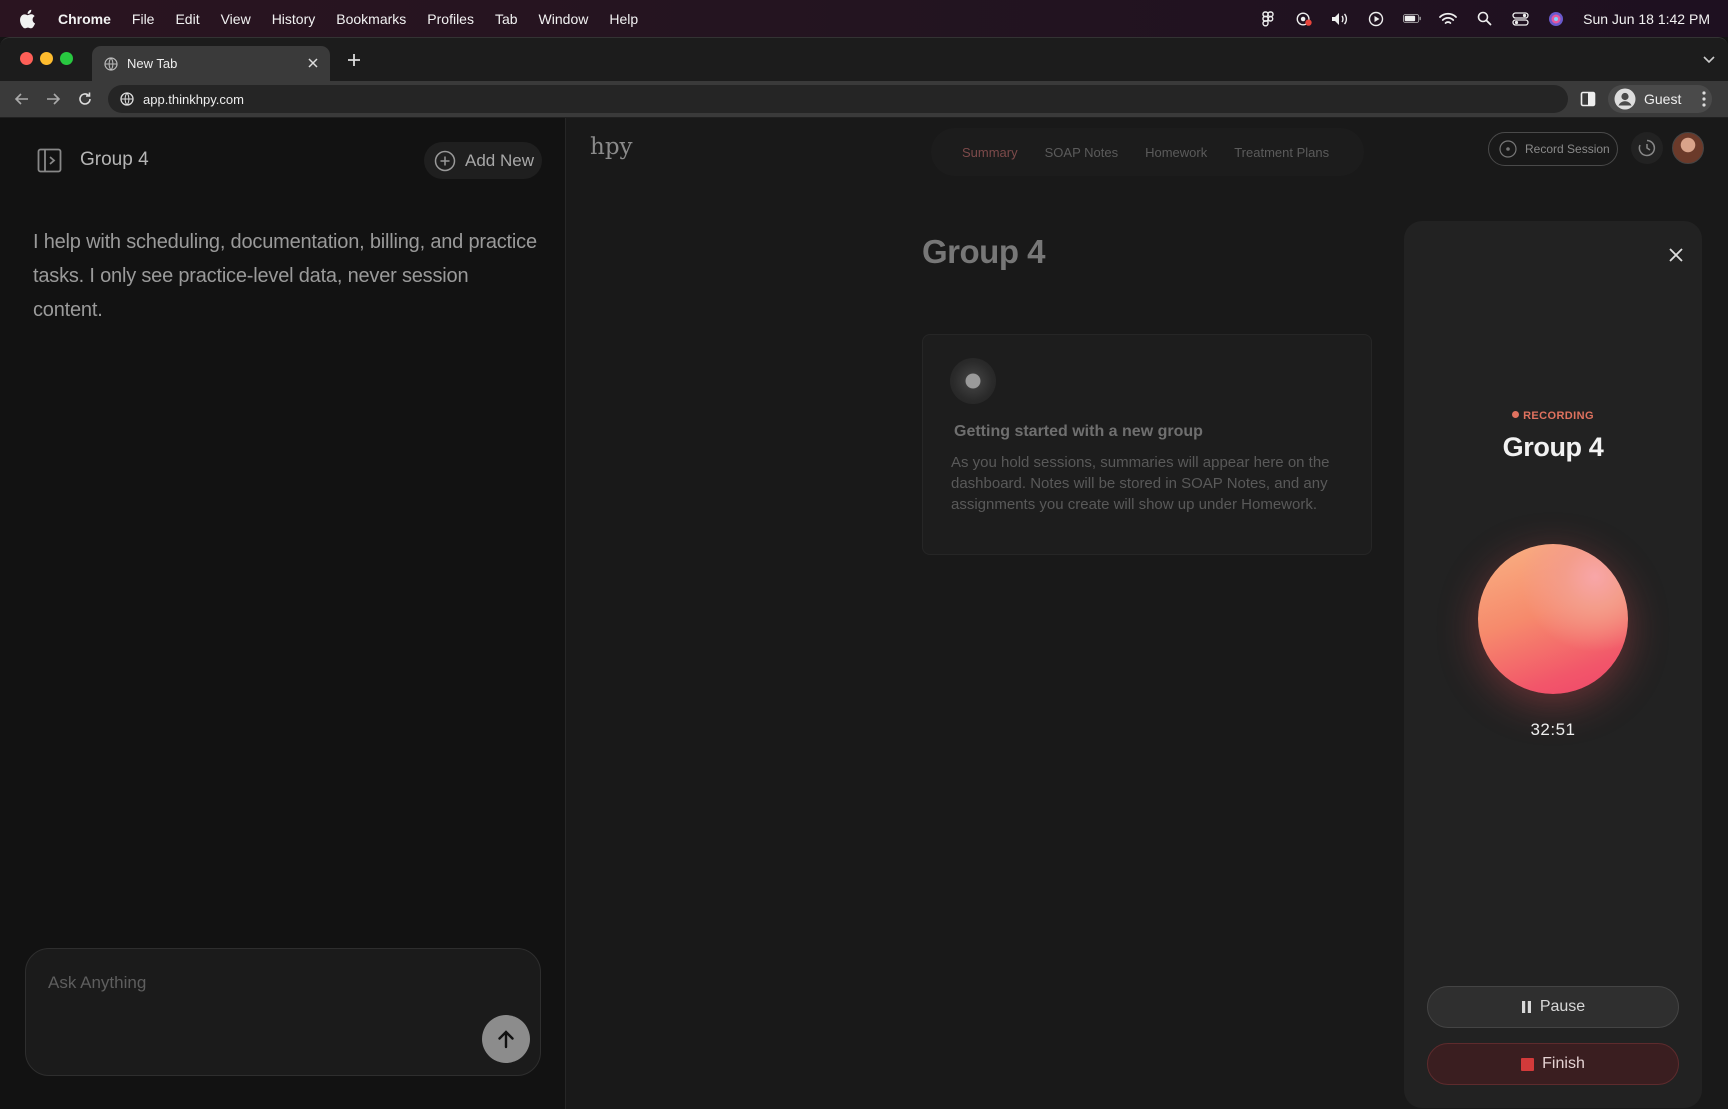  What do you see at coordinates (211, 63) in the screenshot?
I see `browser-tab: New Tab` at bounding box center [211, 63].